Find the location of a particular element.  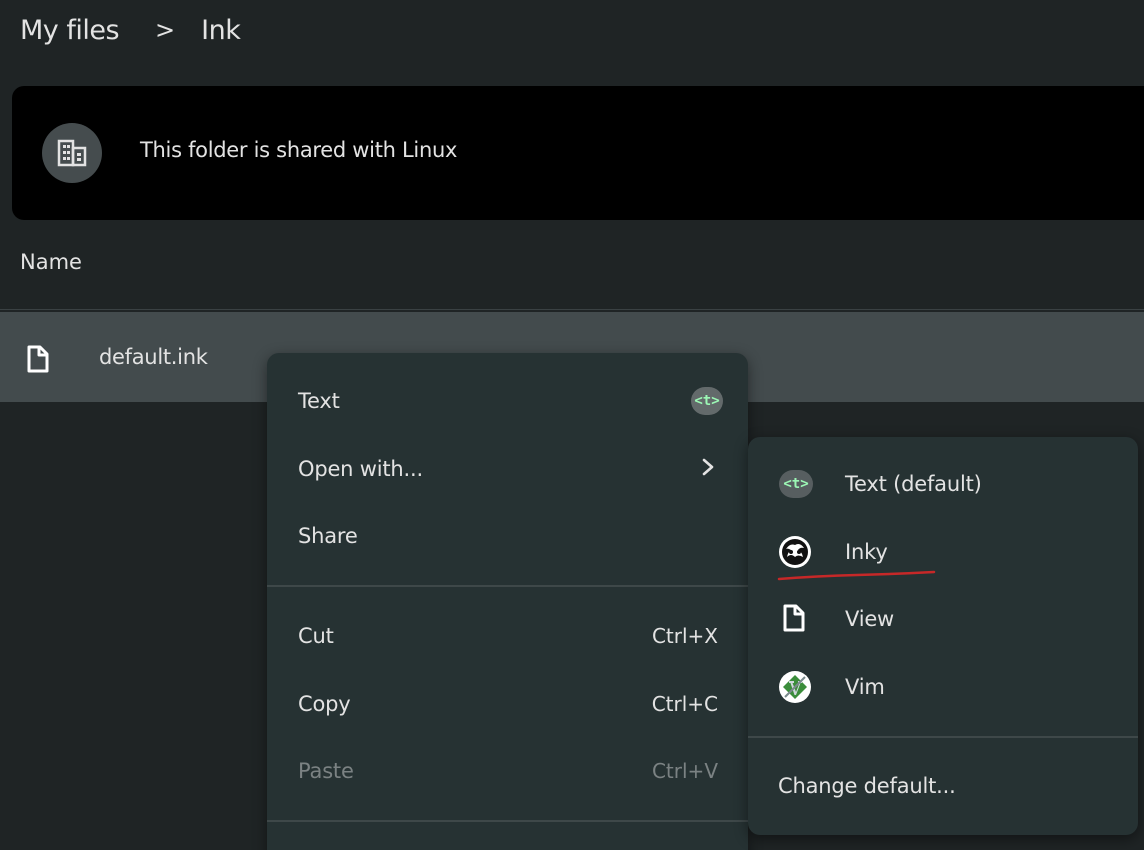

menu-item-text: Text <t> is located at coordinates (507, 401).